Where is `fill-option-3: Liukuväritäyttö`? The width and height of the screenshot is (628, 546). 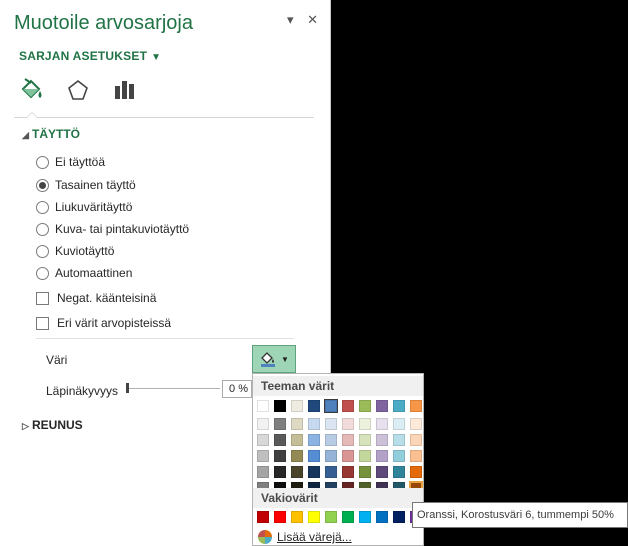
fill-option-3: Liukuväritäyttö is located at coordinates (84, 207).